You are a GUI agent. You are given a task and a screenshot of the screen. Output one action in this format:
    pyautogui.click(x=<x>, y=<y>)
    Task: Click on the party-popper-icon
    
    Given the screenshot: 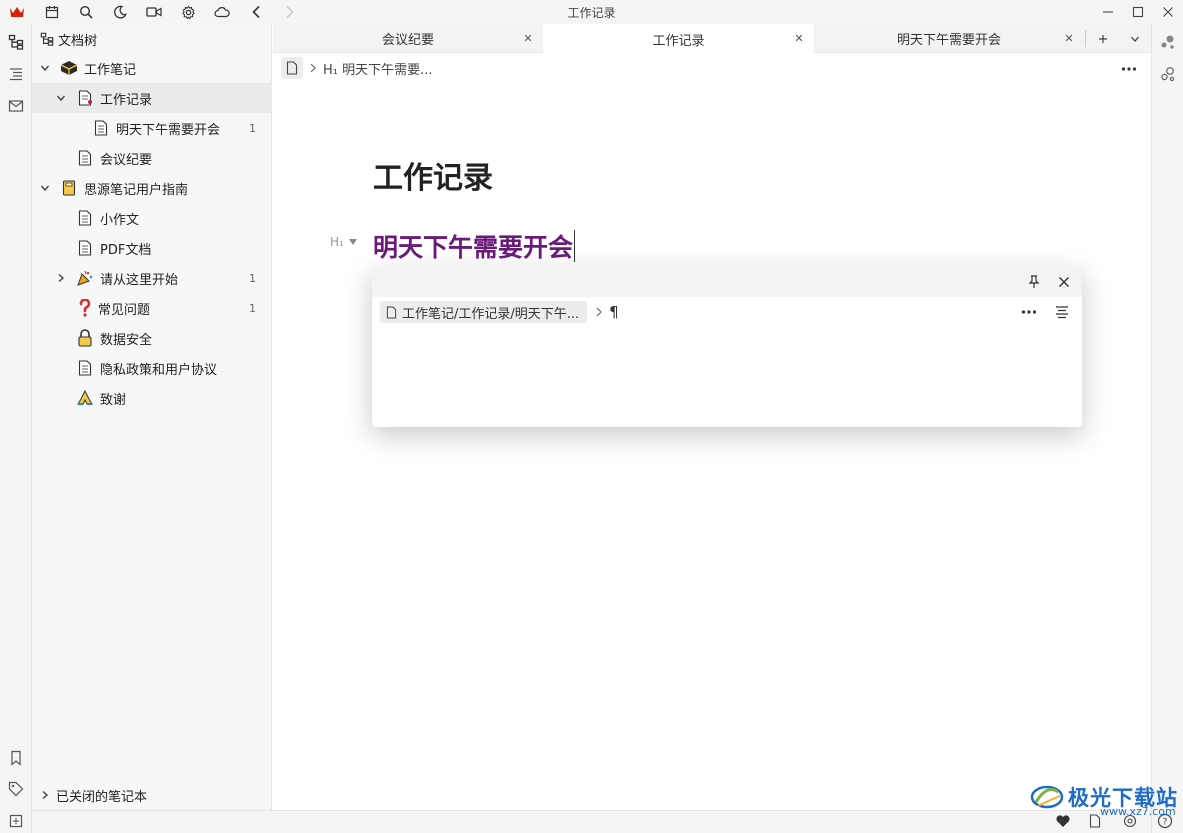 What is the action you would take?
    pyautogui.click(x=85, y=278)
    